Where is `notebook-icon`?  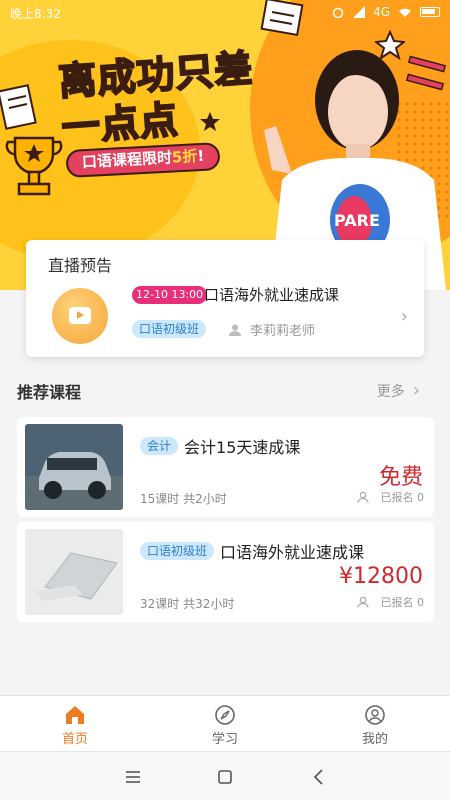
notebook-icon is located at coordinates (18, 107).